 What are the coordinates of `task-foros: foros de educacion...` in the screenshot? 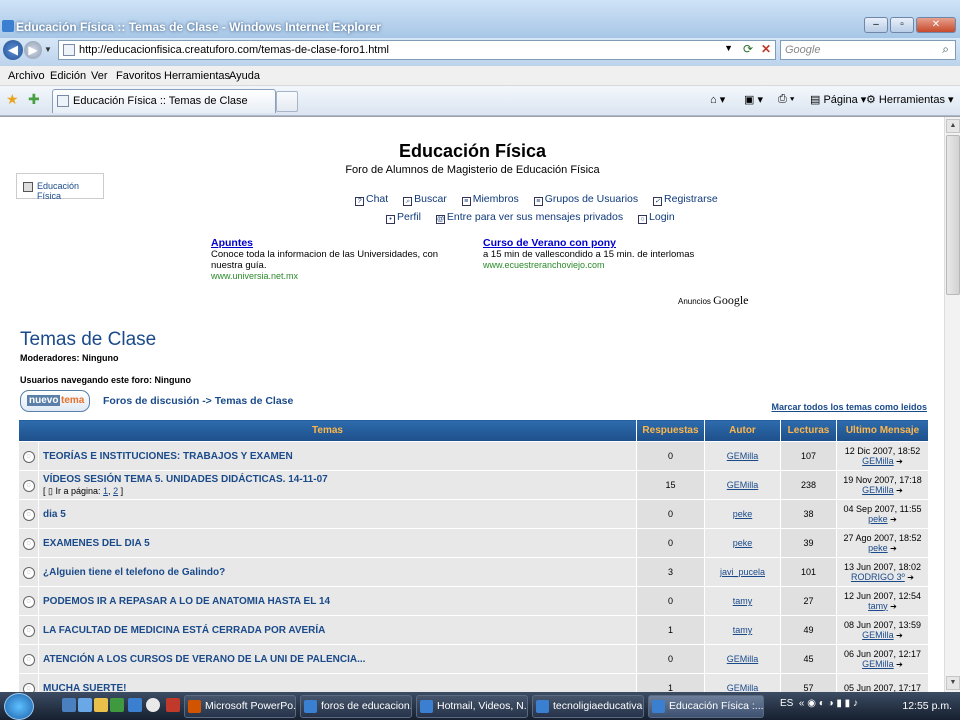 It's located at (356, 706).